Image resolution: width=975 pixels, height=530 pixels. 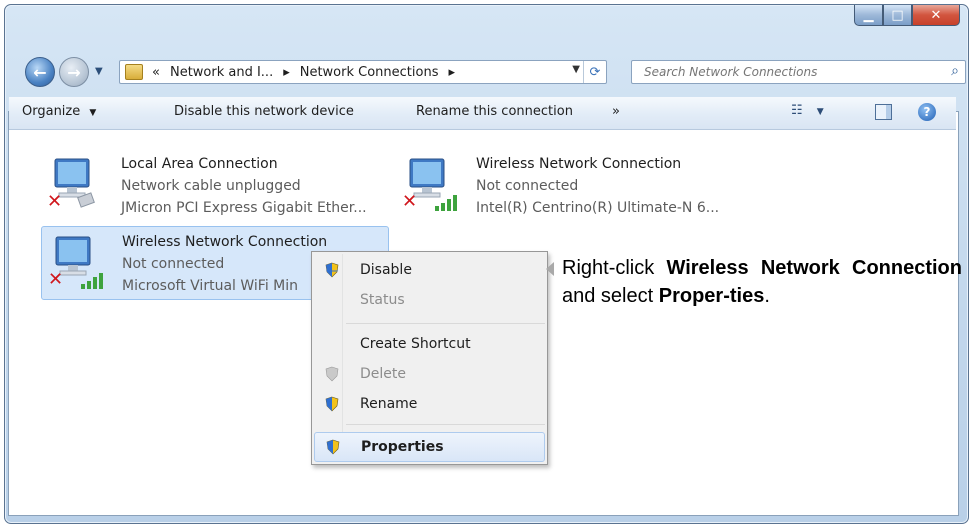 I want to click on search-input, so click(x=789, y=72).